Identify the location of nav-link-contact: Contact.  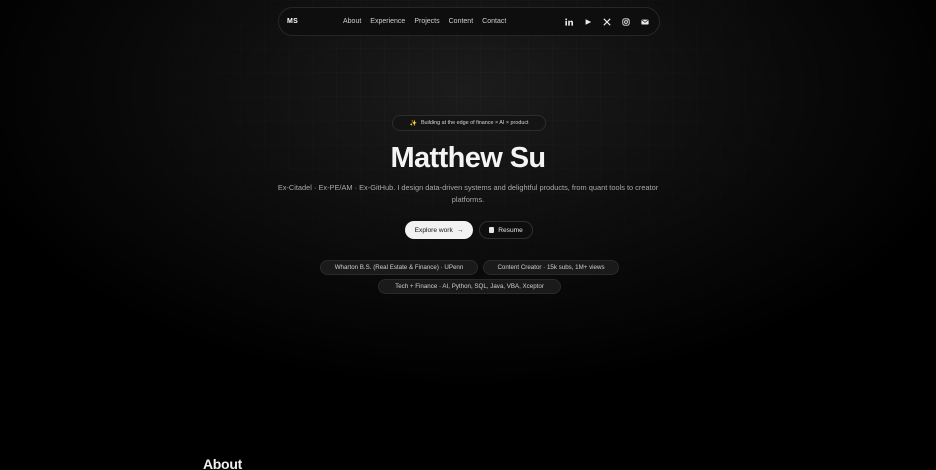
(494, 21).